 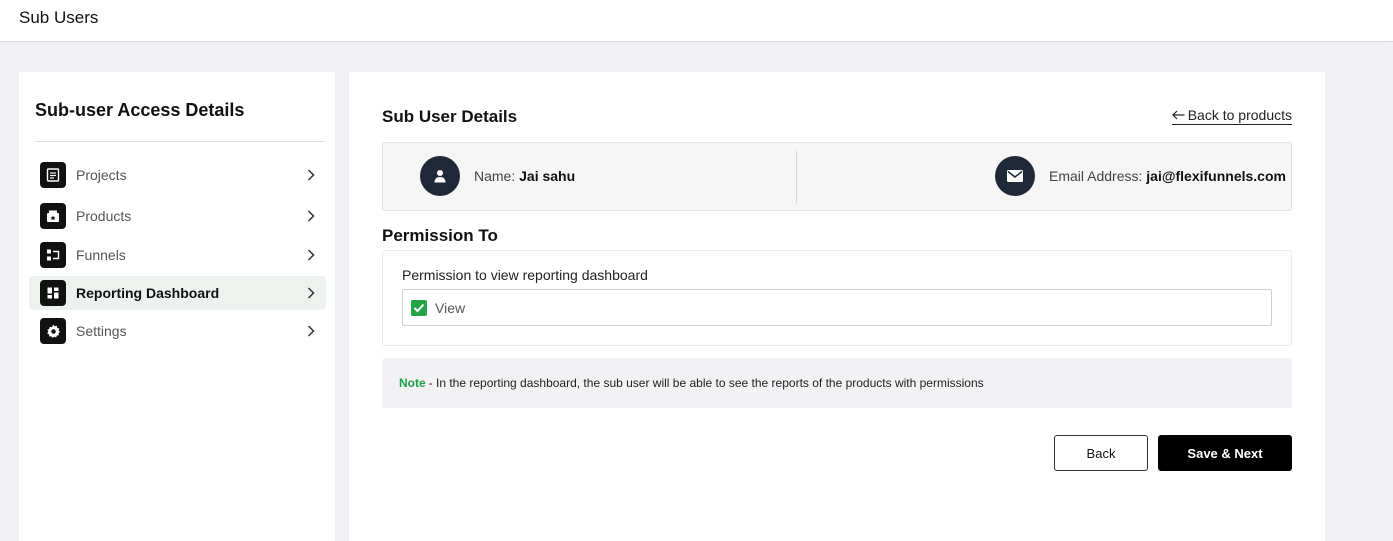 What do you see at coordinates (450, 307) in the screenshot?
I see `view-option-label: View` at bounding box center [450, 307].